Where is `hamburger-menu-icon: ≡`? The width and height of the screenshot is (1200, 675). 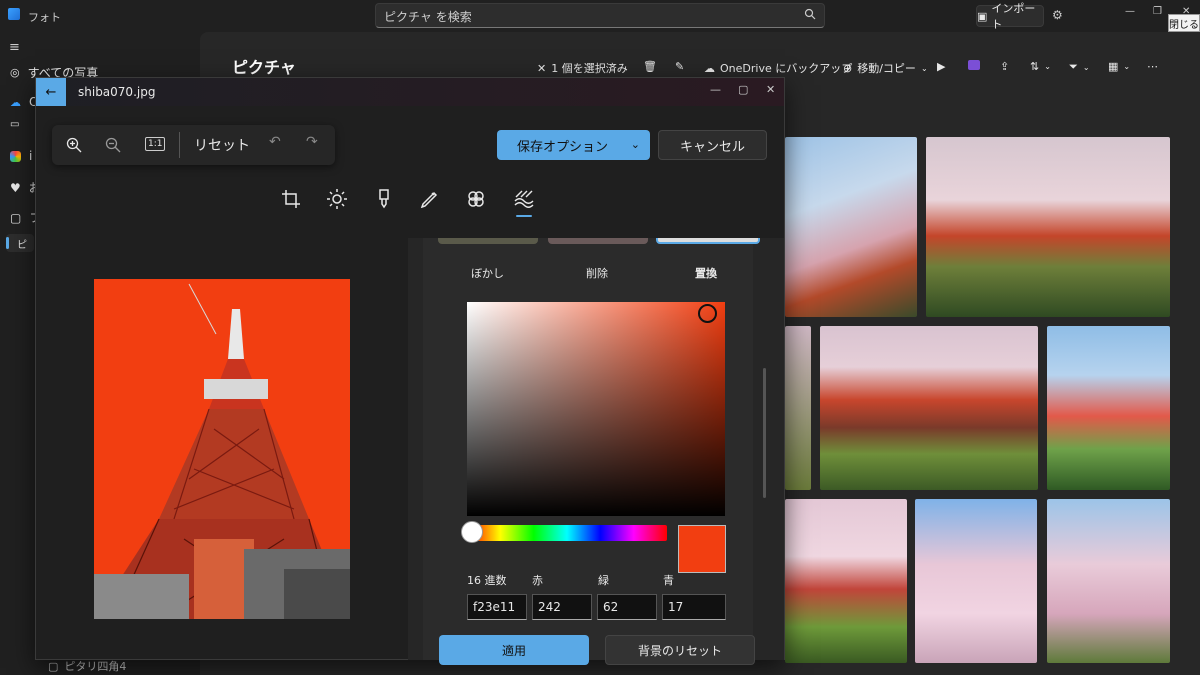 hamburger-menu-icon: ≡ is located at coordinates (14, 47).